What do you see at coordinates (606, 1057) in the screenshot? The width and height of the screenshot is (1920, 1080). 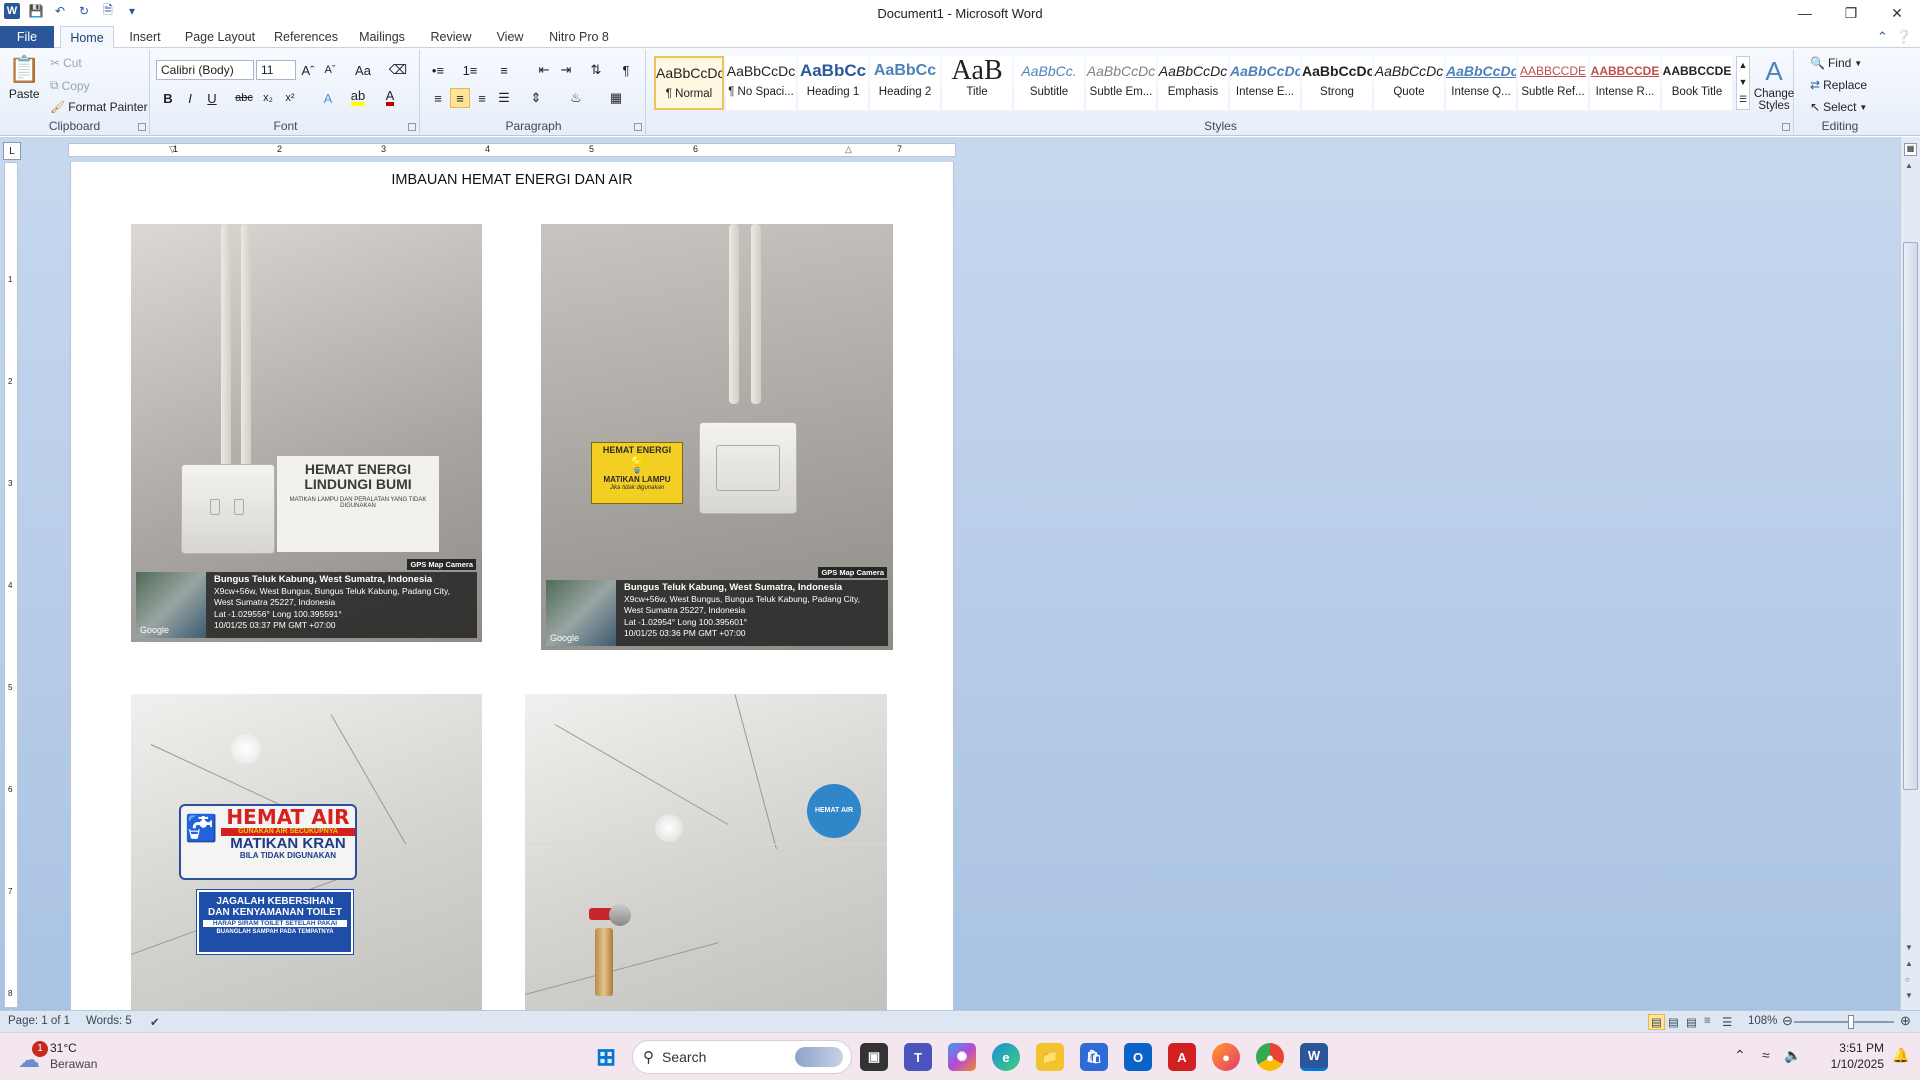 I see `windows-start-icon: ⊞` at bounding box center [606, 1057].